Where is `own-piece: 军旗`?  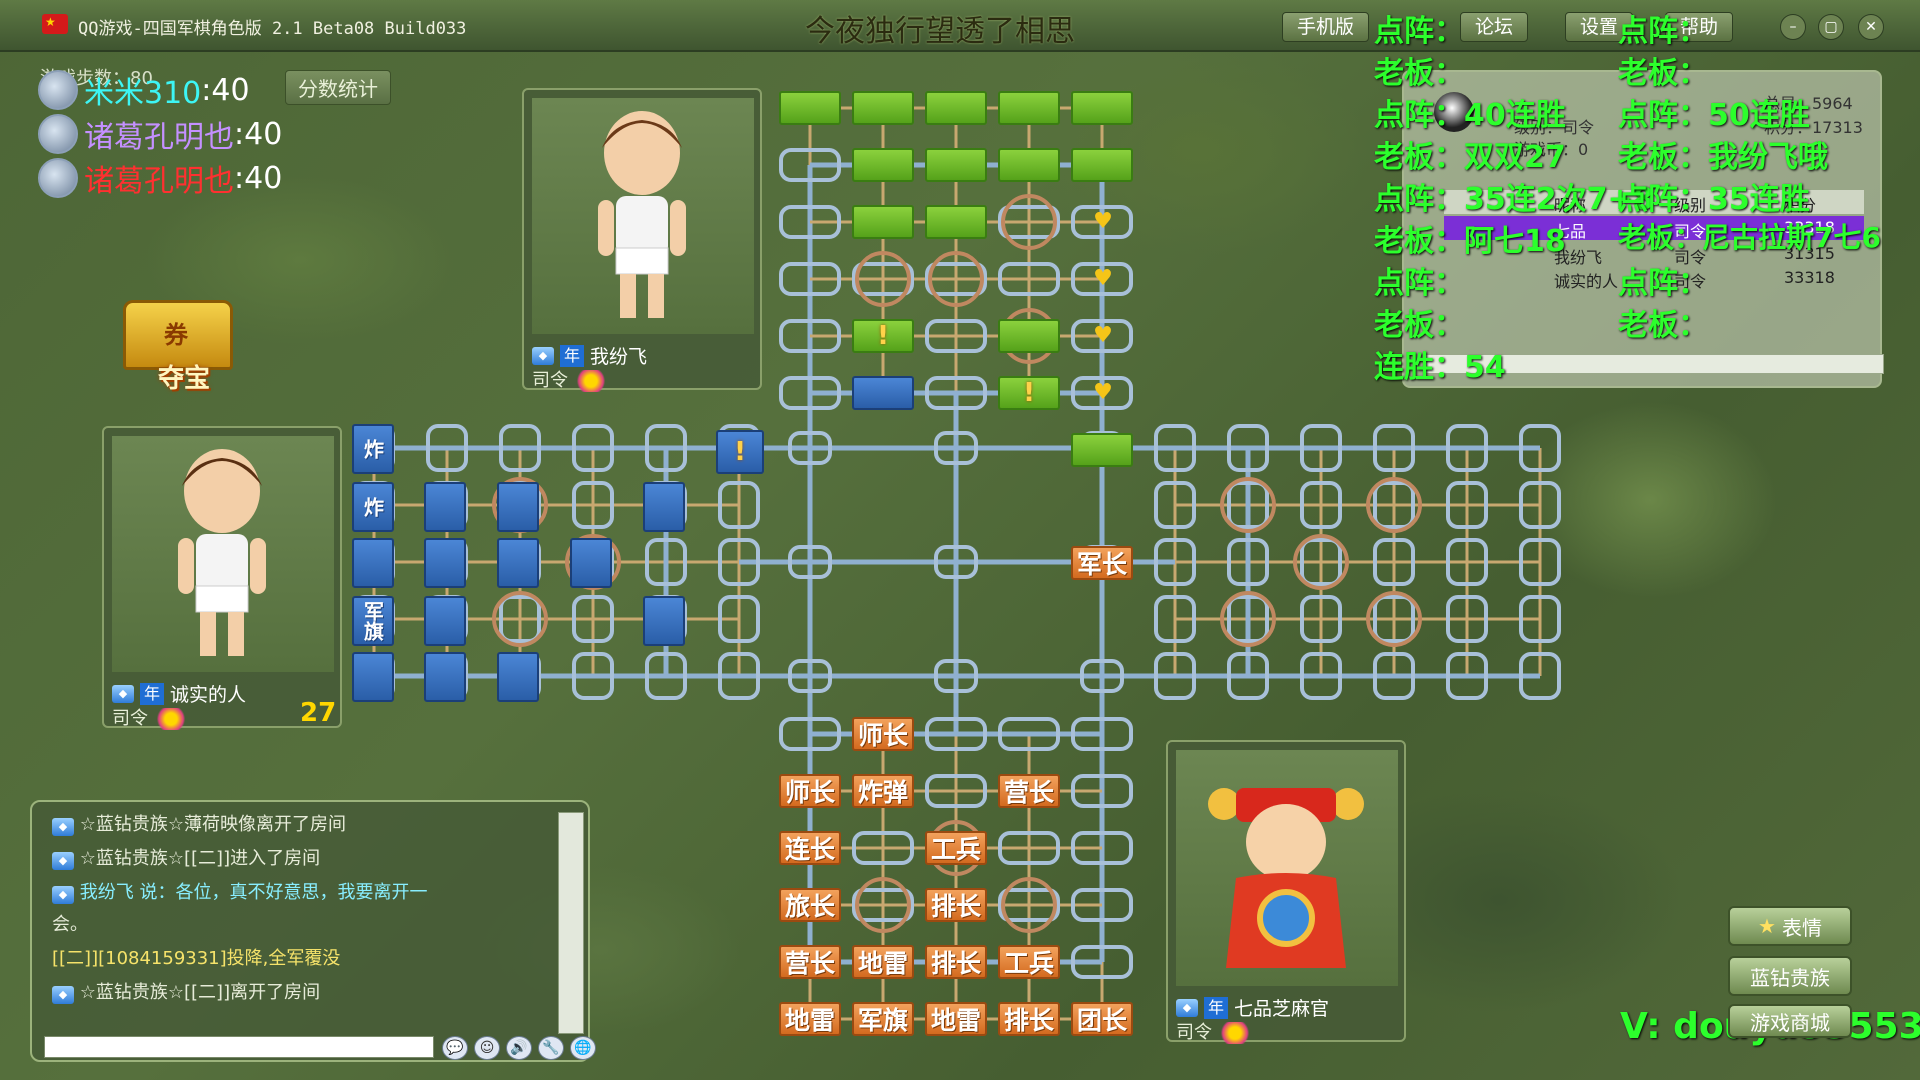 own-piece: 军旗 is located at coordinates (883, 1019).